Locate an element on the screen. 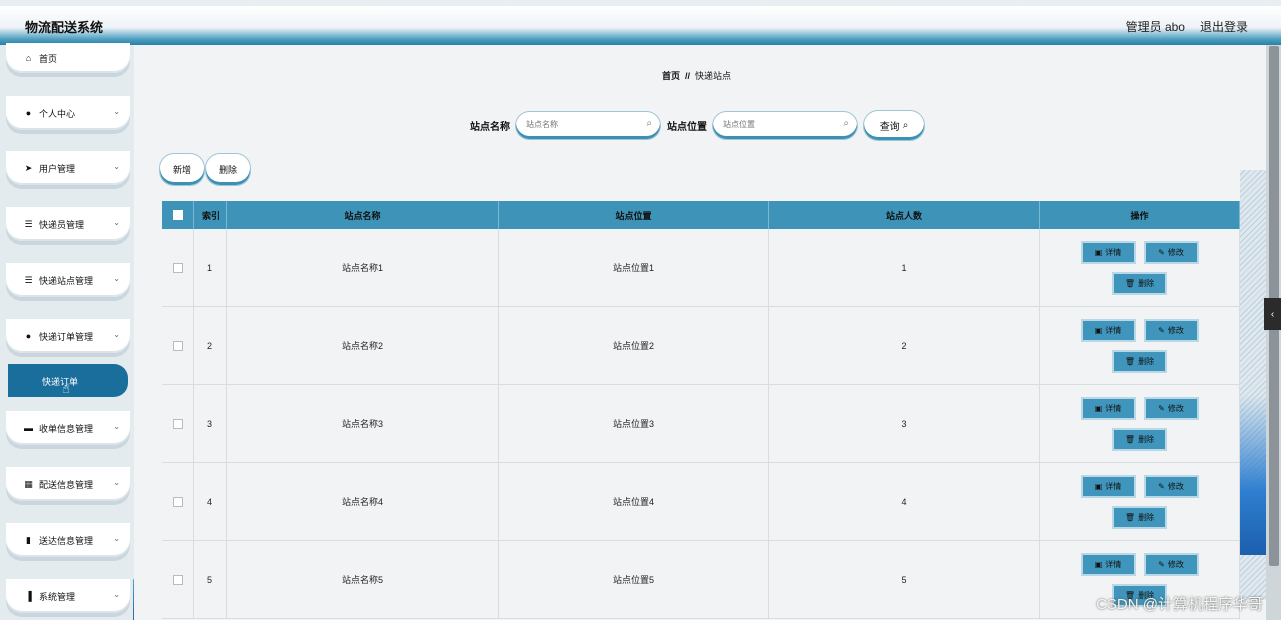  sidebar-item-delivery-management: ▦ 配送信息管理 ⌄ is located at coordinates (68, 484).